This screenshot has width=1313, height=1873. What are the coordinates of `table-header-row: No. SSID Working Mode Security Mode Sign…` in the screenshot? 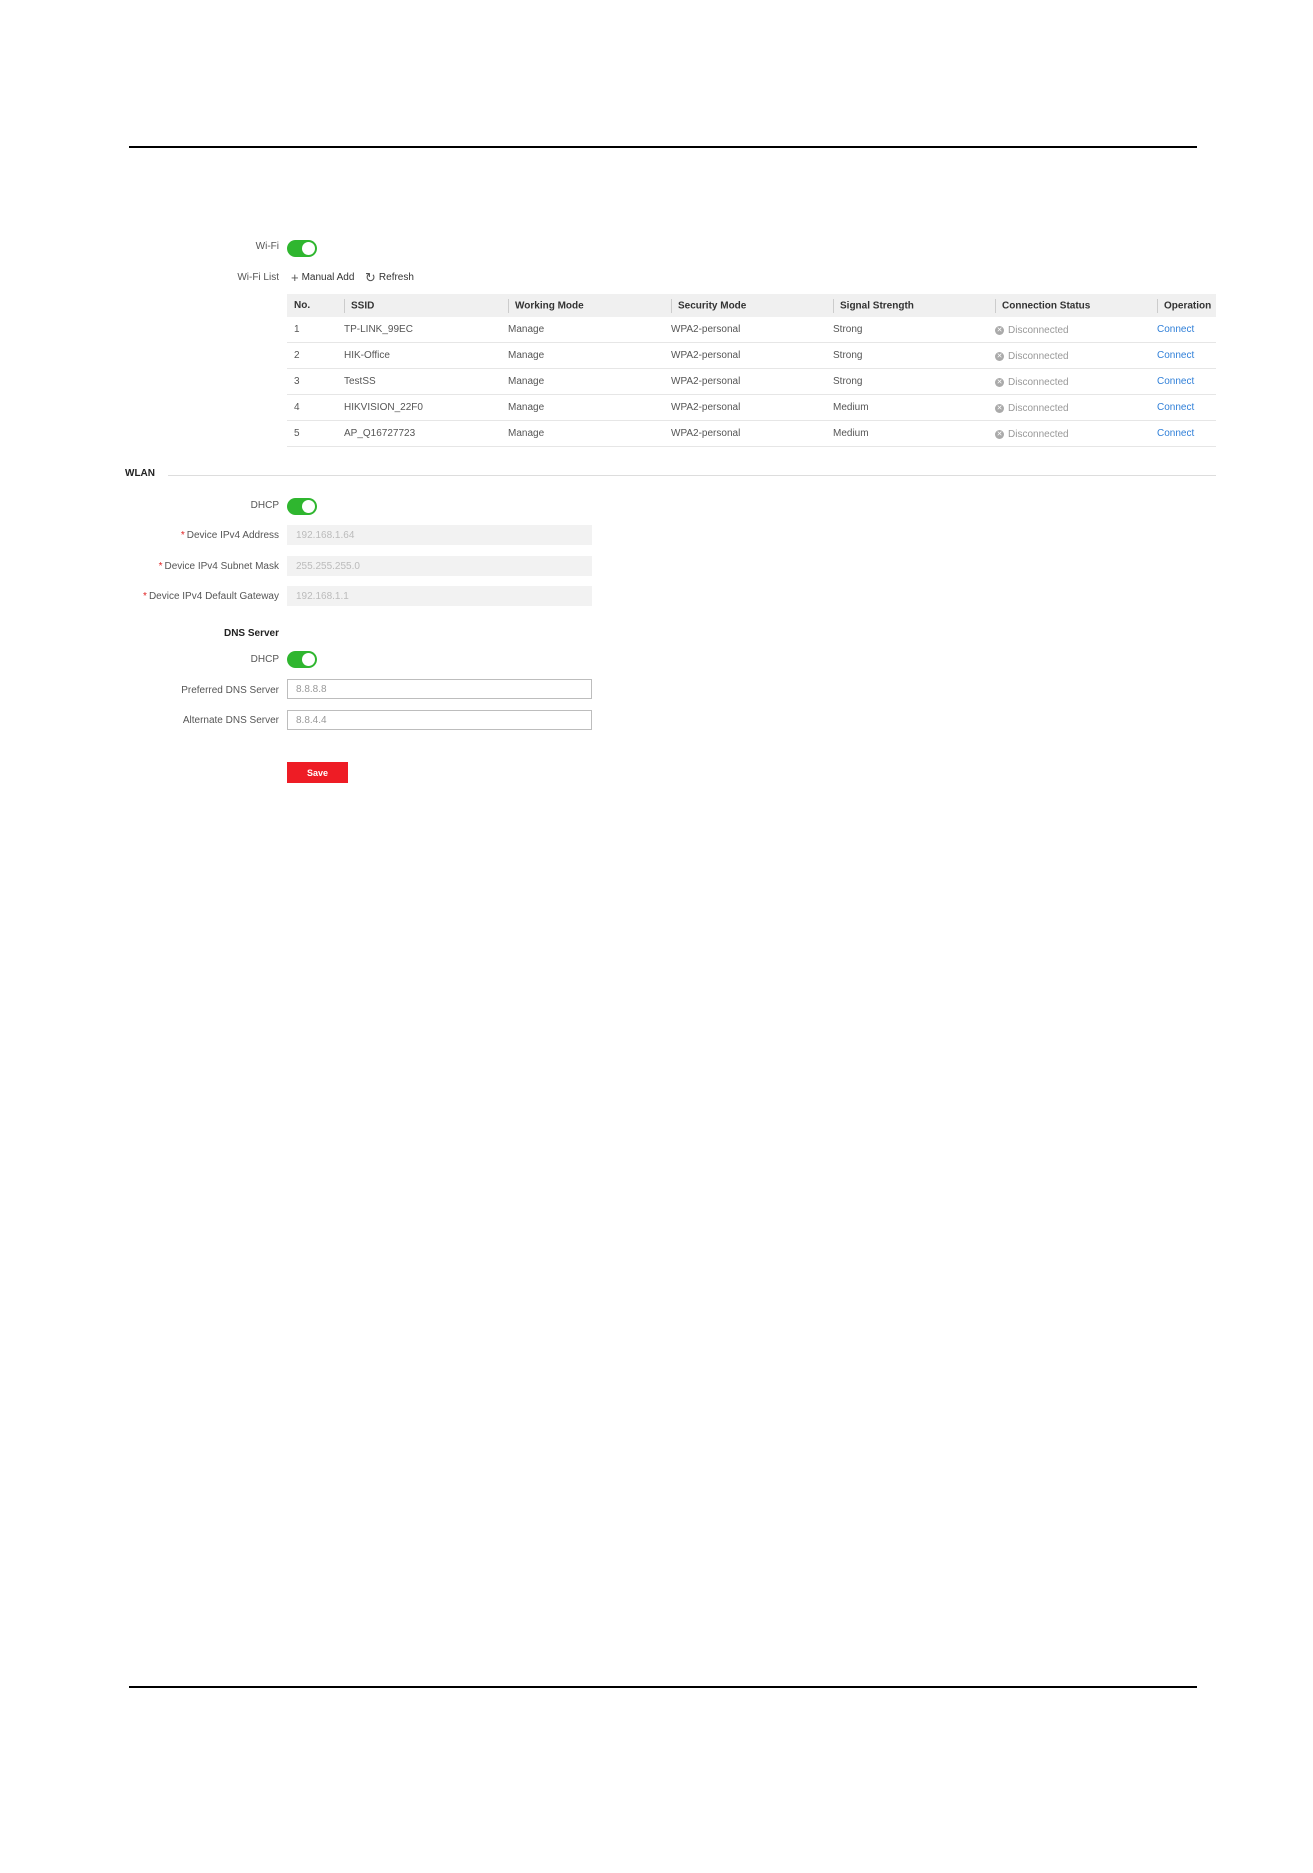 It's located at (751, 305).